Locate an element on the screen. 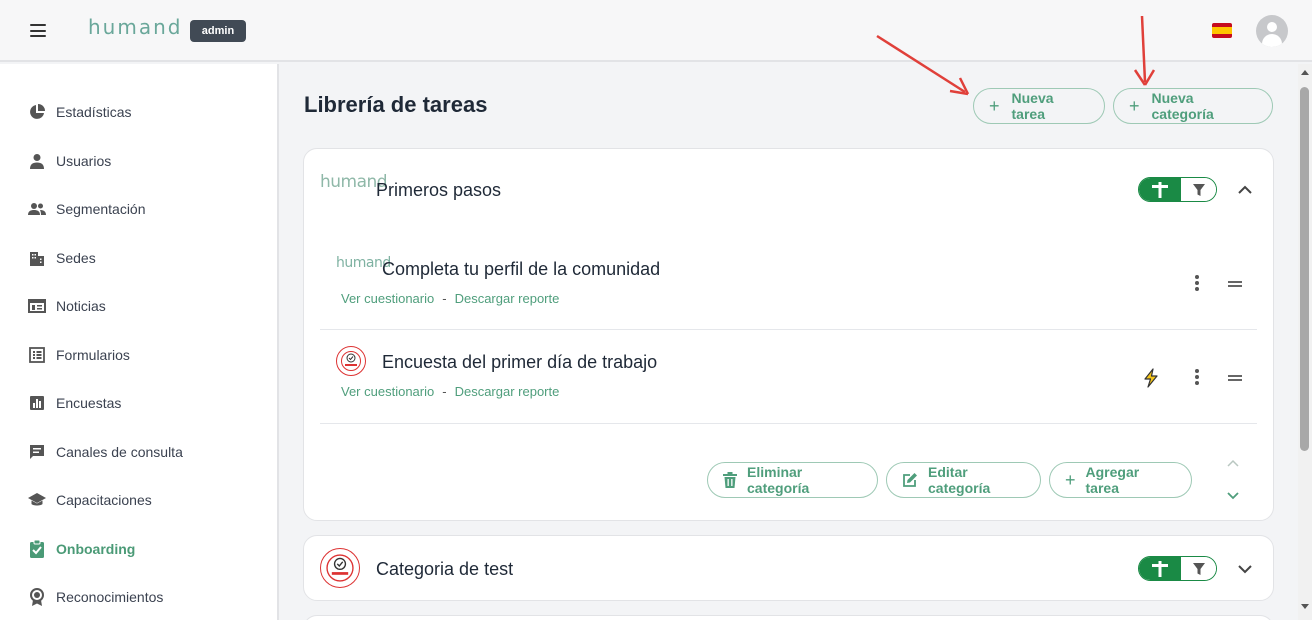  graduation-cap-icon is located at coordinates (37, 500).